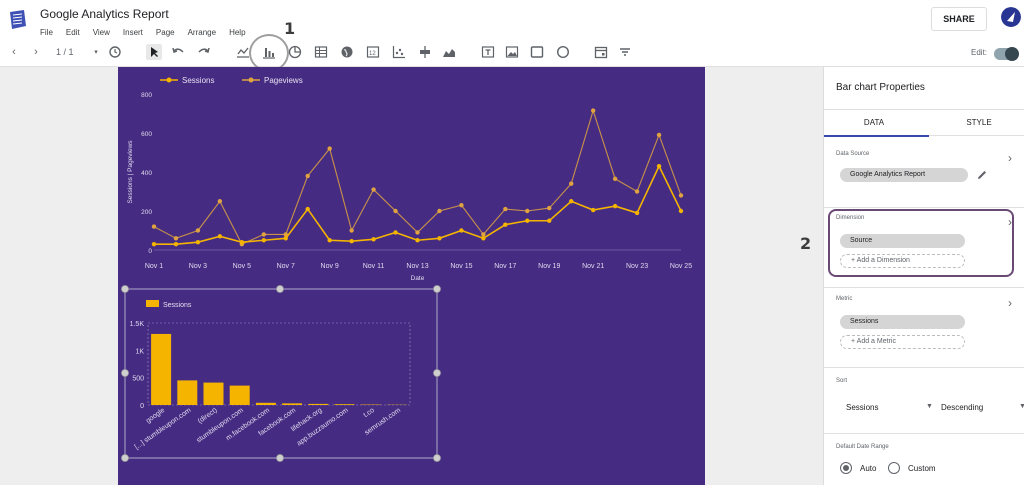 Image resolution: width=1024 pixels, height=485 pixels. Describe the element at coordinates (976, 122) in the screenshot. I see `tab-style: STYLE` at that location.